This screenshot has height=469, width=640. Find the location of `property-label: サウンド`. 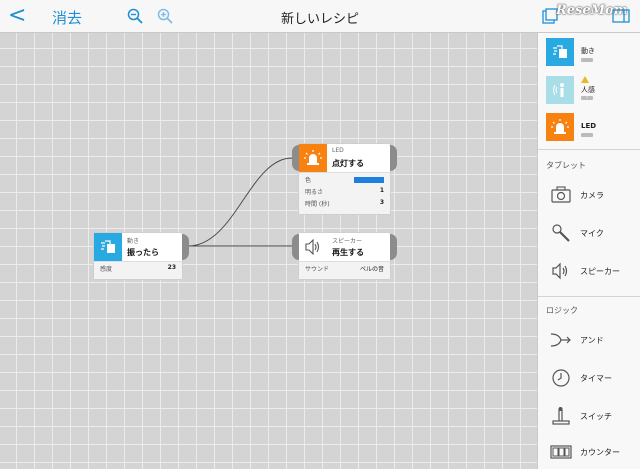

property-label: サウンド is located at coordinates (317, 269).